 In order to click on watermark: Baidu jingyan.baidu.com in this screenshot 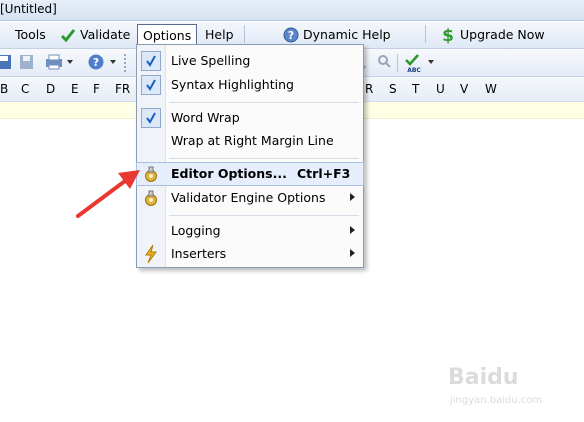, I will do `click(513, 389)`.